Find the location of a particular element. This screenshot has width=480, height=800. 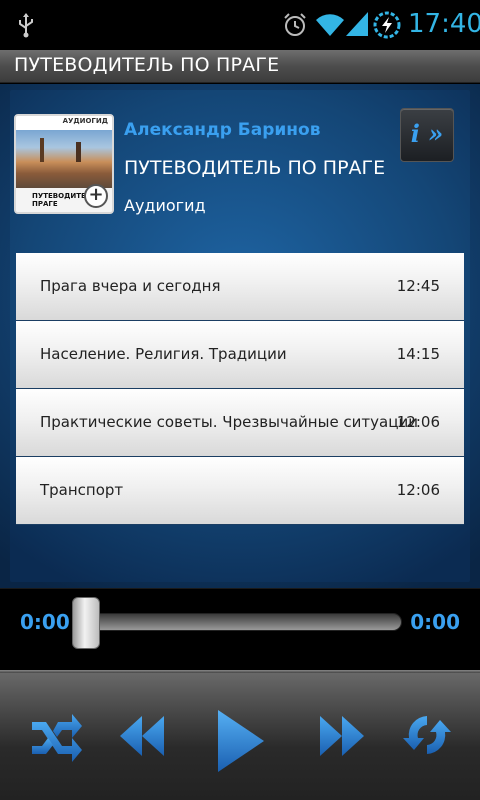

chapter-item: Население. Религия. Традиции 14:15 is located at coordinates (240, 355).